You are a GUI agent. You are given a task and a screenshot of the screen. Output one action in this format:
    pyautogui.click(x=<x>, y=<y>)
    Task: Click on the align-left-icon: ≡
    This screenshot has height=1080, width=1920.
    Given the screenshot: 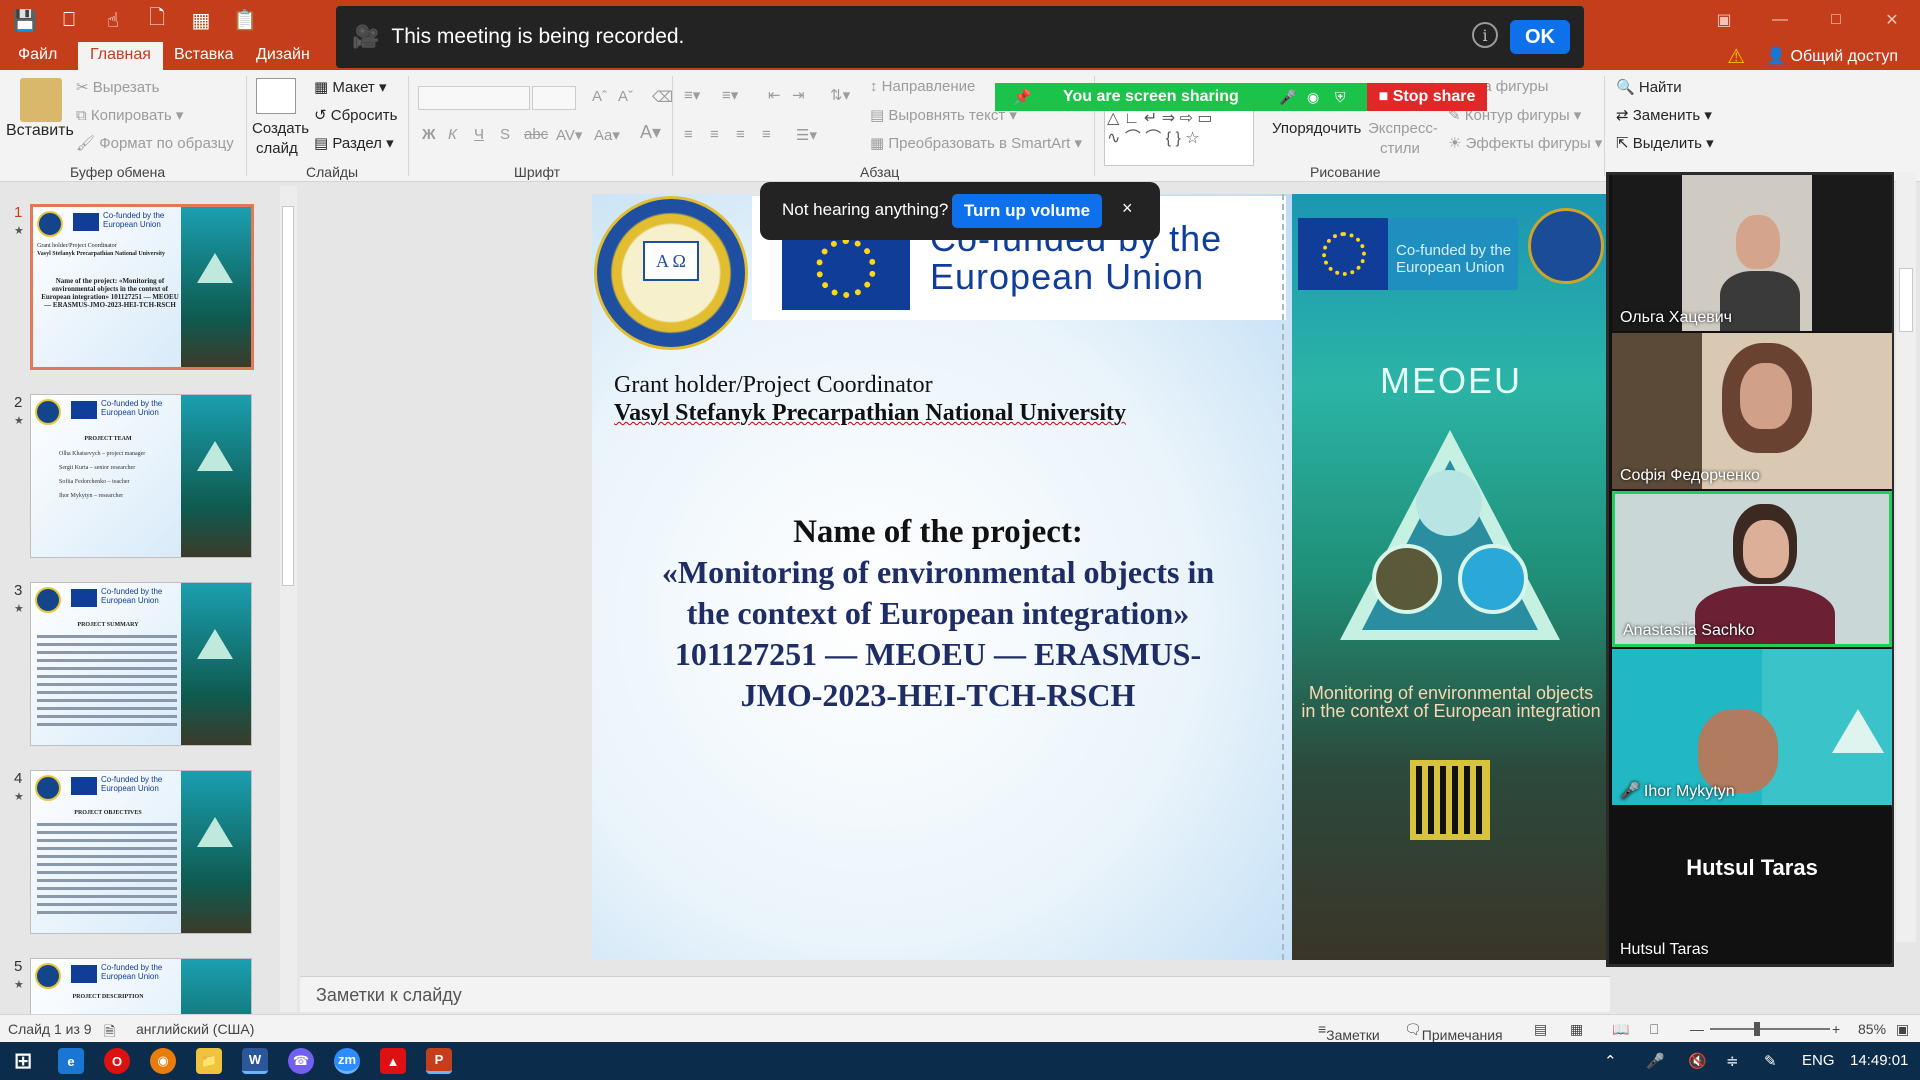 What is the action you would take?
    pyautogui.click(x=688, y=134)
    